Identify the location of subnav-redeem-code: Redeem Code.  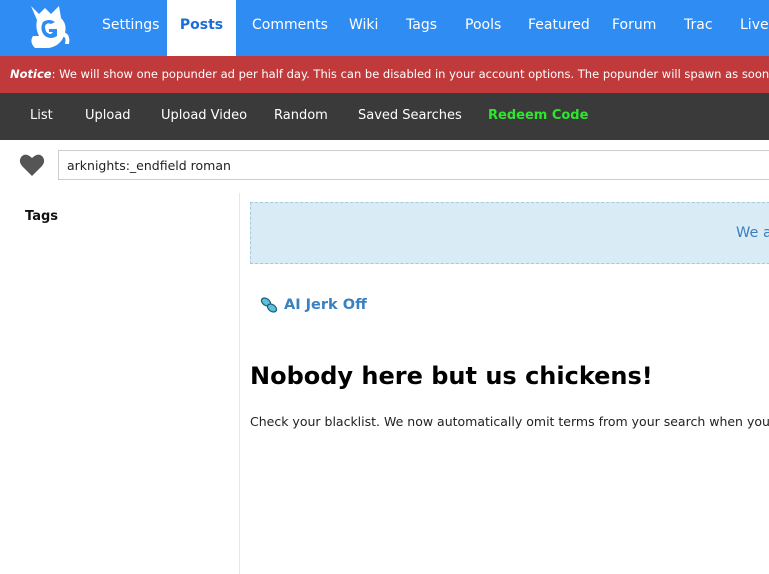
(538, 116).